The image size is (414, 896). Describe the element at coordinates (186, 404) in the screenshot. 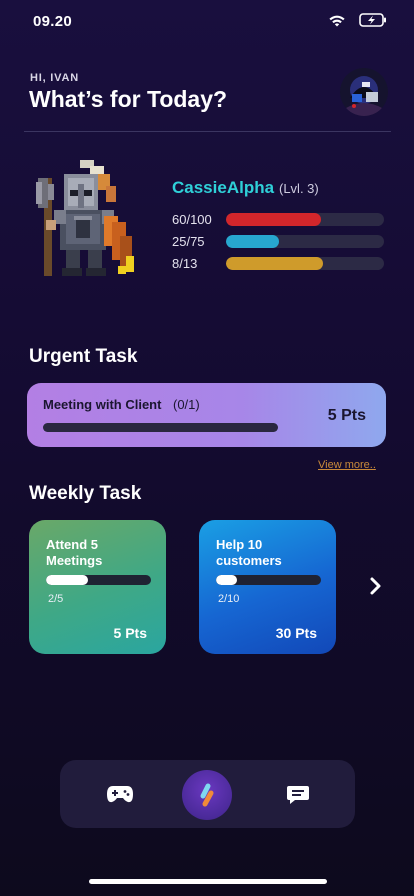

I see `urgent-task-progress-text: (0/1)` at that location.